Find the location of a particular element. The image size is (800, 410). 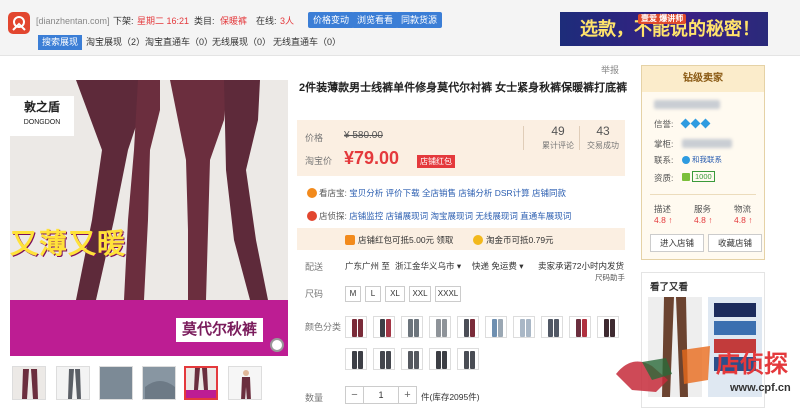

delivery-fee: 快递 免运费 is located at coordinates (494, 266).